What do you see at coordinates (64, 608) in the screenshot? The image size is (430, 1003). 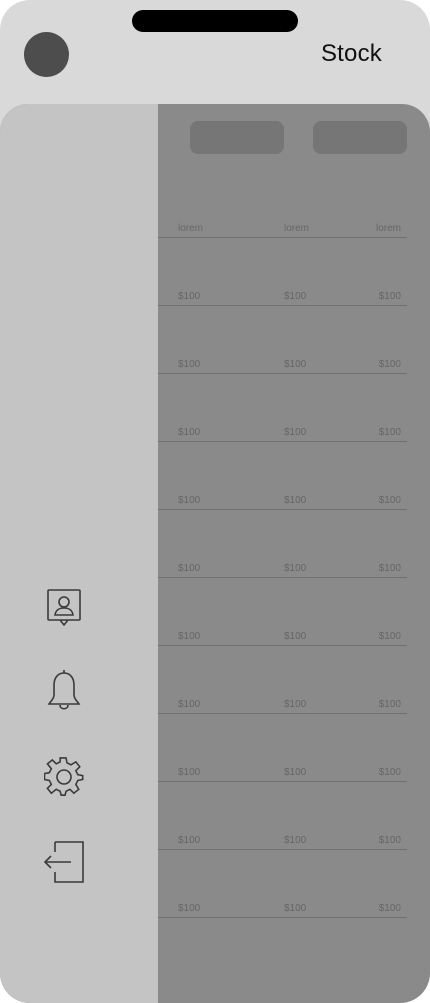 I see `contact-icon` at bounding box center [64, 608].